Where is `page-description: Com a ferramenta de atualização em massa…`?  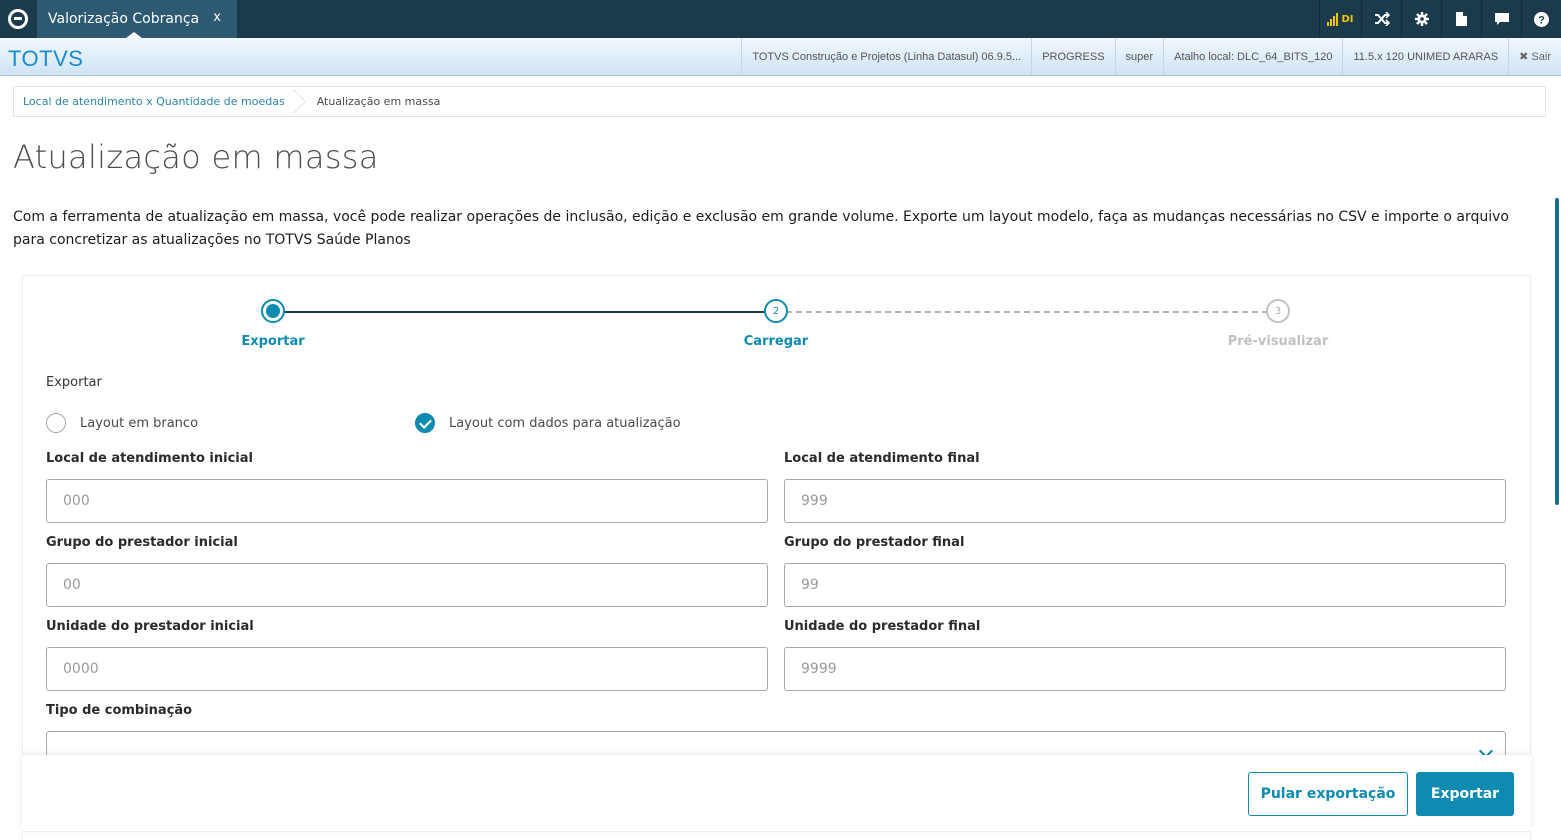
page-description: Com a ferramenta de atualização em massa… is located at coordinates (761, 228).